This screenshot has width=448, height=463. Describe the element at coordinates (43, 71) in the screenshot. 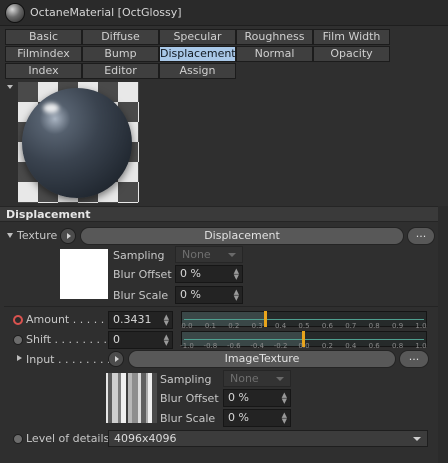

I see `tab-index: Index` at that location.